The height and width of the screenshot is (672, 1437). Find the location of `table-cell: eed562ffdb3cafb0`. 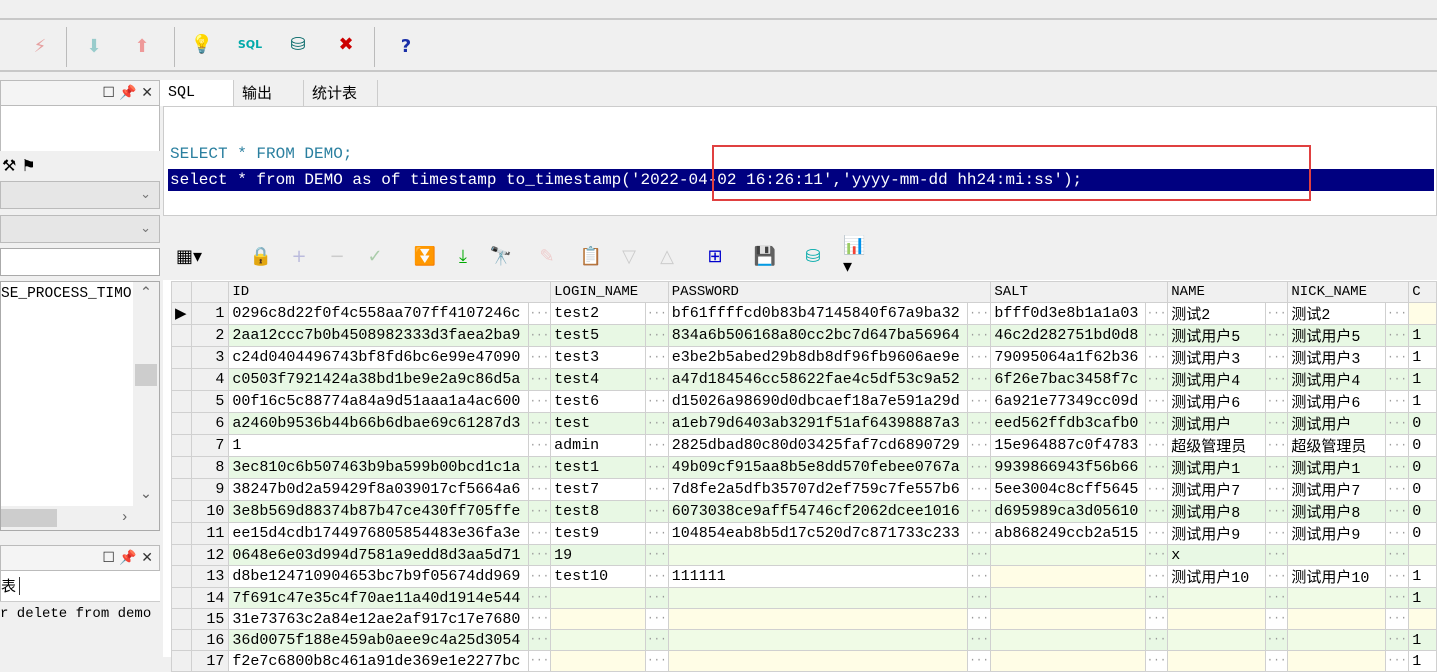

table-cell: eed562ffdb3cafb0 is located at coordinates (1068, 423).